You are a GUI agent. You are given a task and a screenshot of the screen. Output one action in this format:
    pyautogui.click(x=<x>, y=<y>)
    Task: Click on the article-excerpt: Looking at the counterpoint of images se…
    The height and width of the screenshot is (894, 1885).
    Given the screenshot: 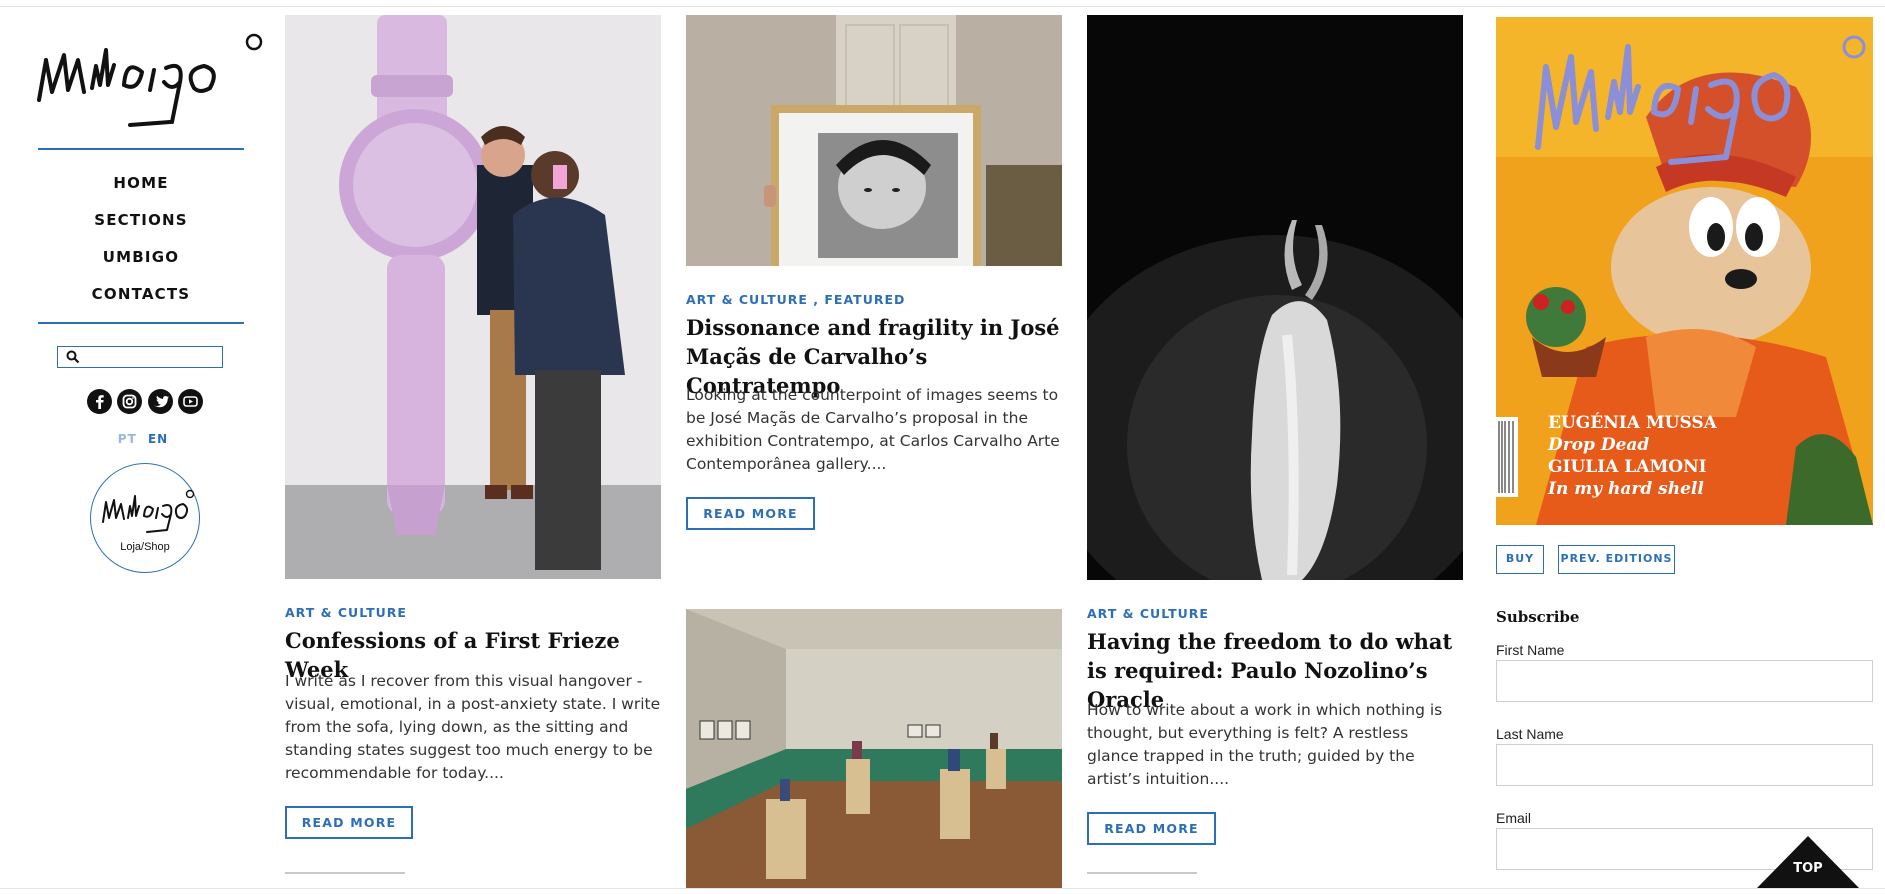 What is the action you would take?
    pyautogui.click(x=873, y=429)
    